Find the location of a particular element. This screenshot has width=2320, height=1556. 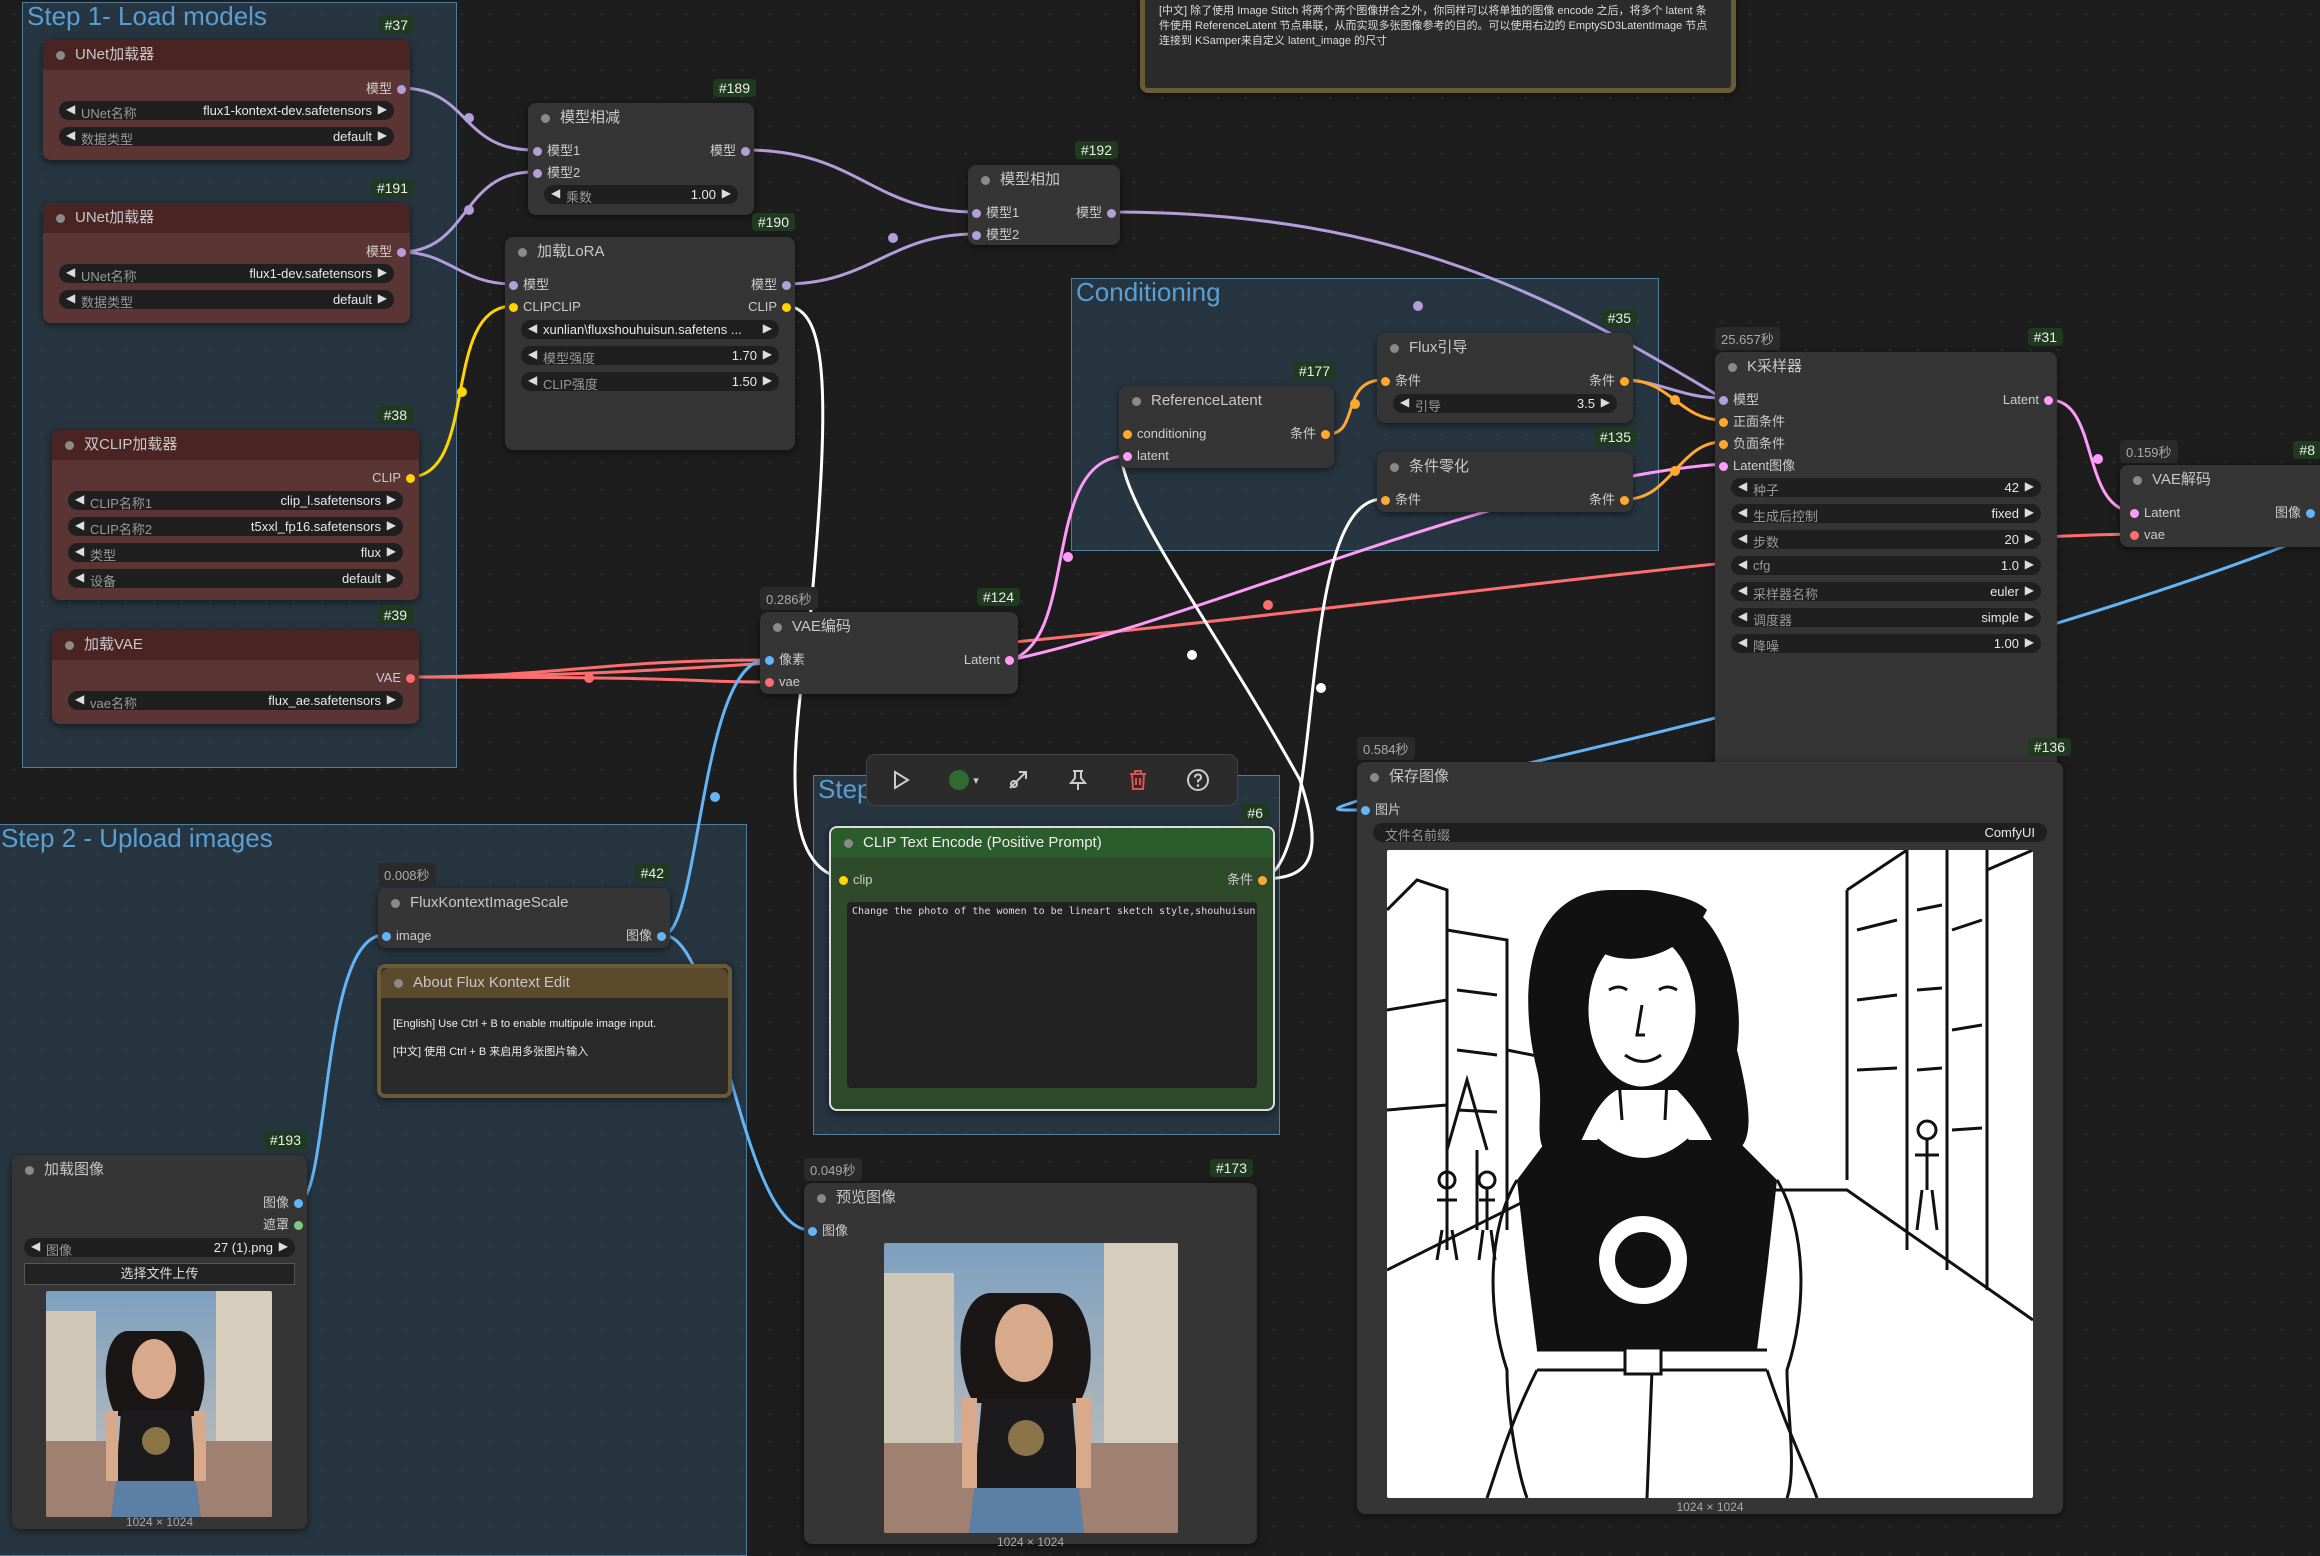

widget-unet-name: ◀ UNet名称 flux1-kontext-dev.safetensors ▶ is located at coordinates (226, 111).